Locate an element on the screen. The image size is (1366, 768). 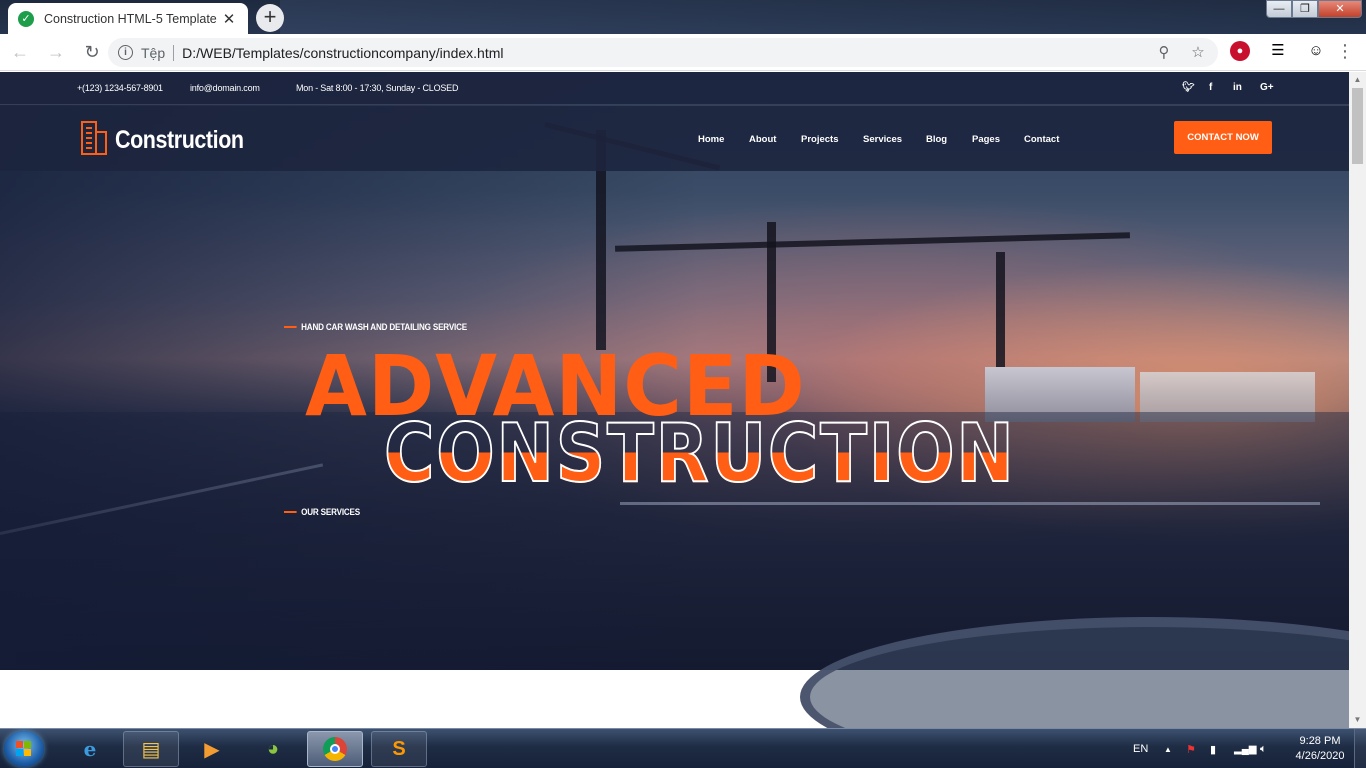
clock-date: 4/26/2020 is located at coordinates (1320, 756).